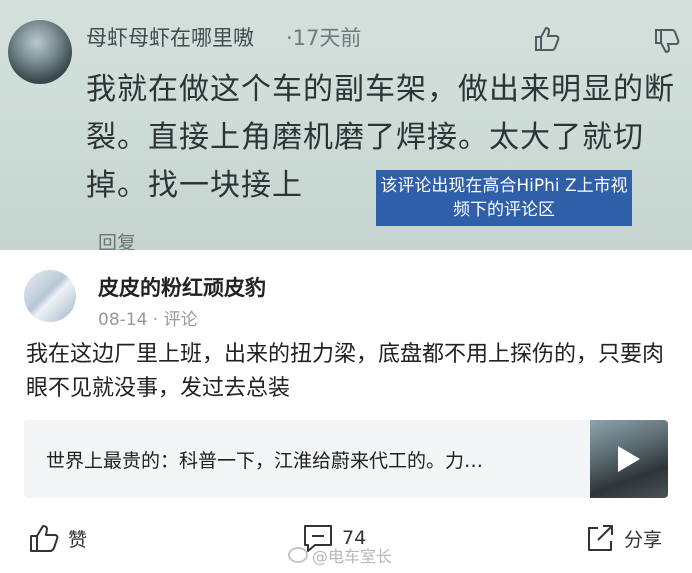 This screenshot has height=573, width=692. I want to click on comment-date: 08-14, so click(123, 320).